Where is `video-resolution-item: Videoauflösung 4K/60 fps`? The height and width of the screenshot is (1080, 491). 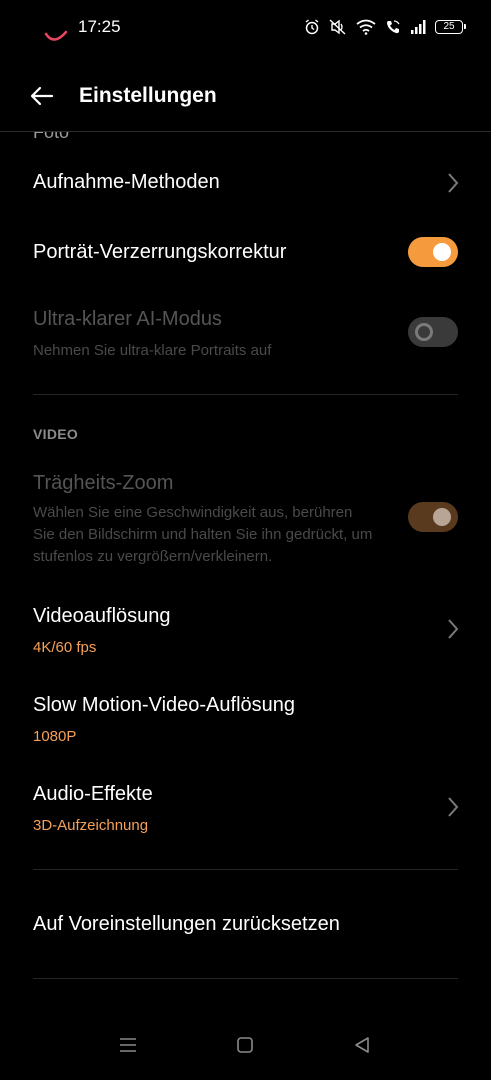
video-resolution-item: Videoauflösung 4K/60 fps is located at coordinates (245, 634).